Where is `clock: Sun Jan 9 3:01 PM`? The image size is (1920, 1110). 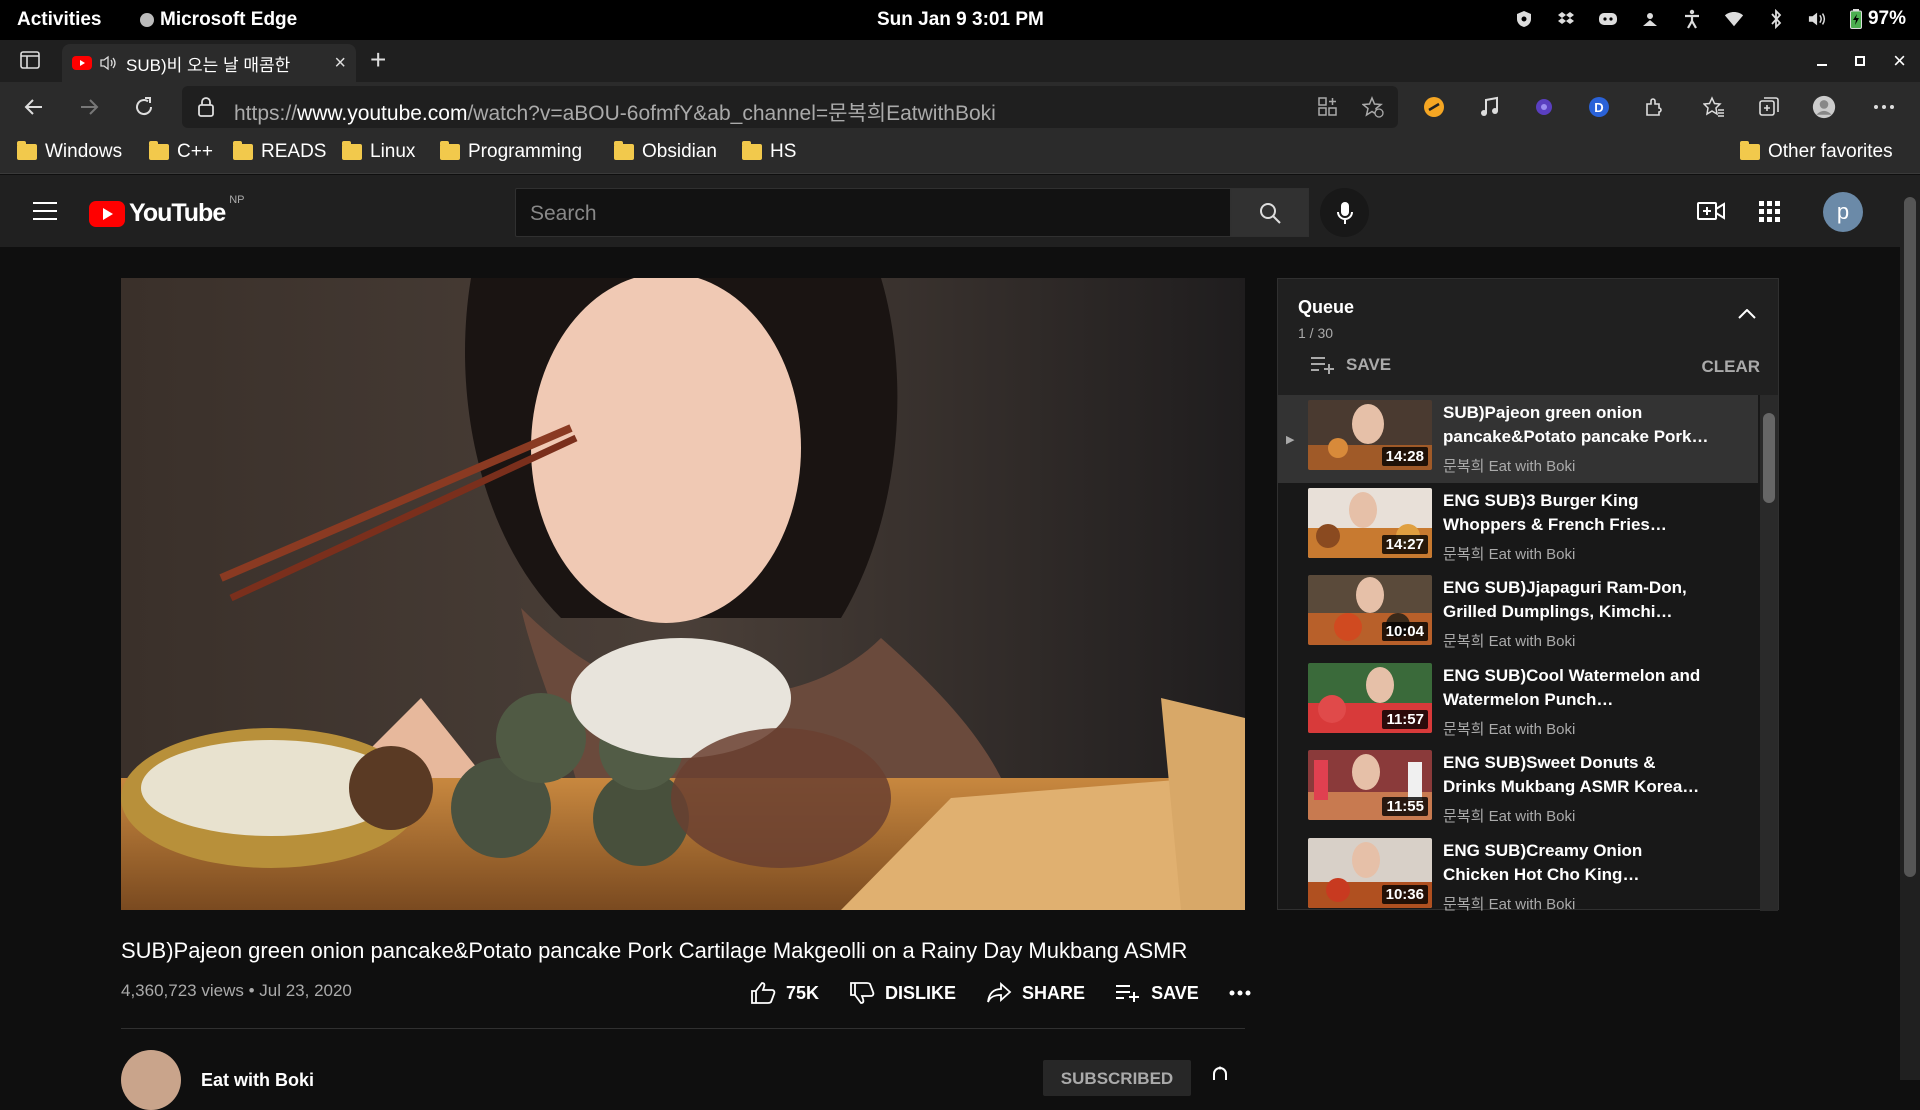 clock: Sun Jan 9 3:01 PM is located at coordinates (960, 20).